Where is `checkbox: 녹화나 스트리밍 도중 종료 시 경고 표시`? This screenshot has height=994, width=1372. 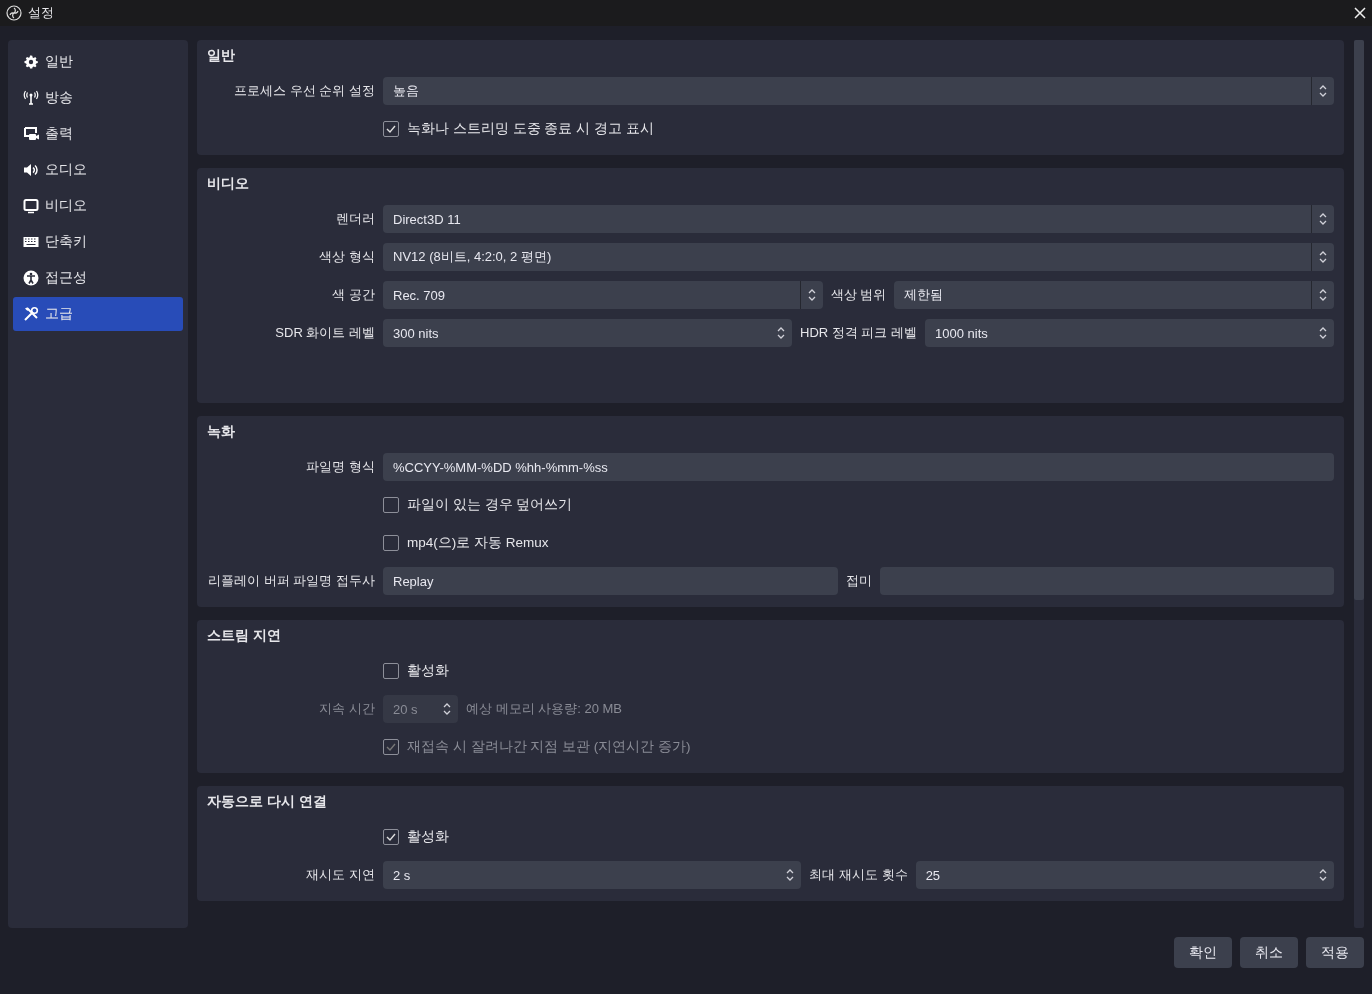
checkbox: 녹화나 스트리밍 도중 종료 시 경고 표시 is located at coordinates (518, 129).